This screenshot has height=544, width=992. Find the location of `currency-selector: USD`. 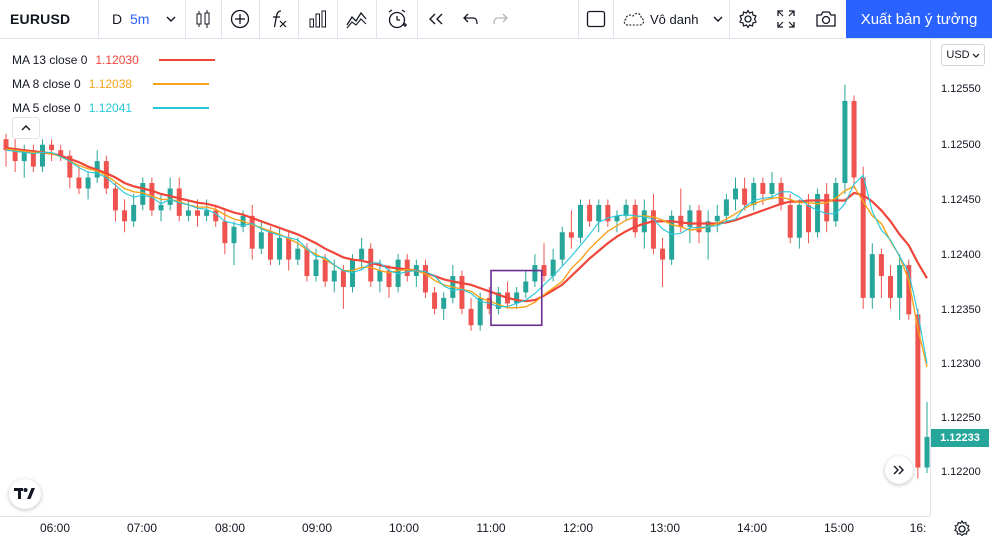

currency-selector: USD is located at coordinates (963, 55).